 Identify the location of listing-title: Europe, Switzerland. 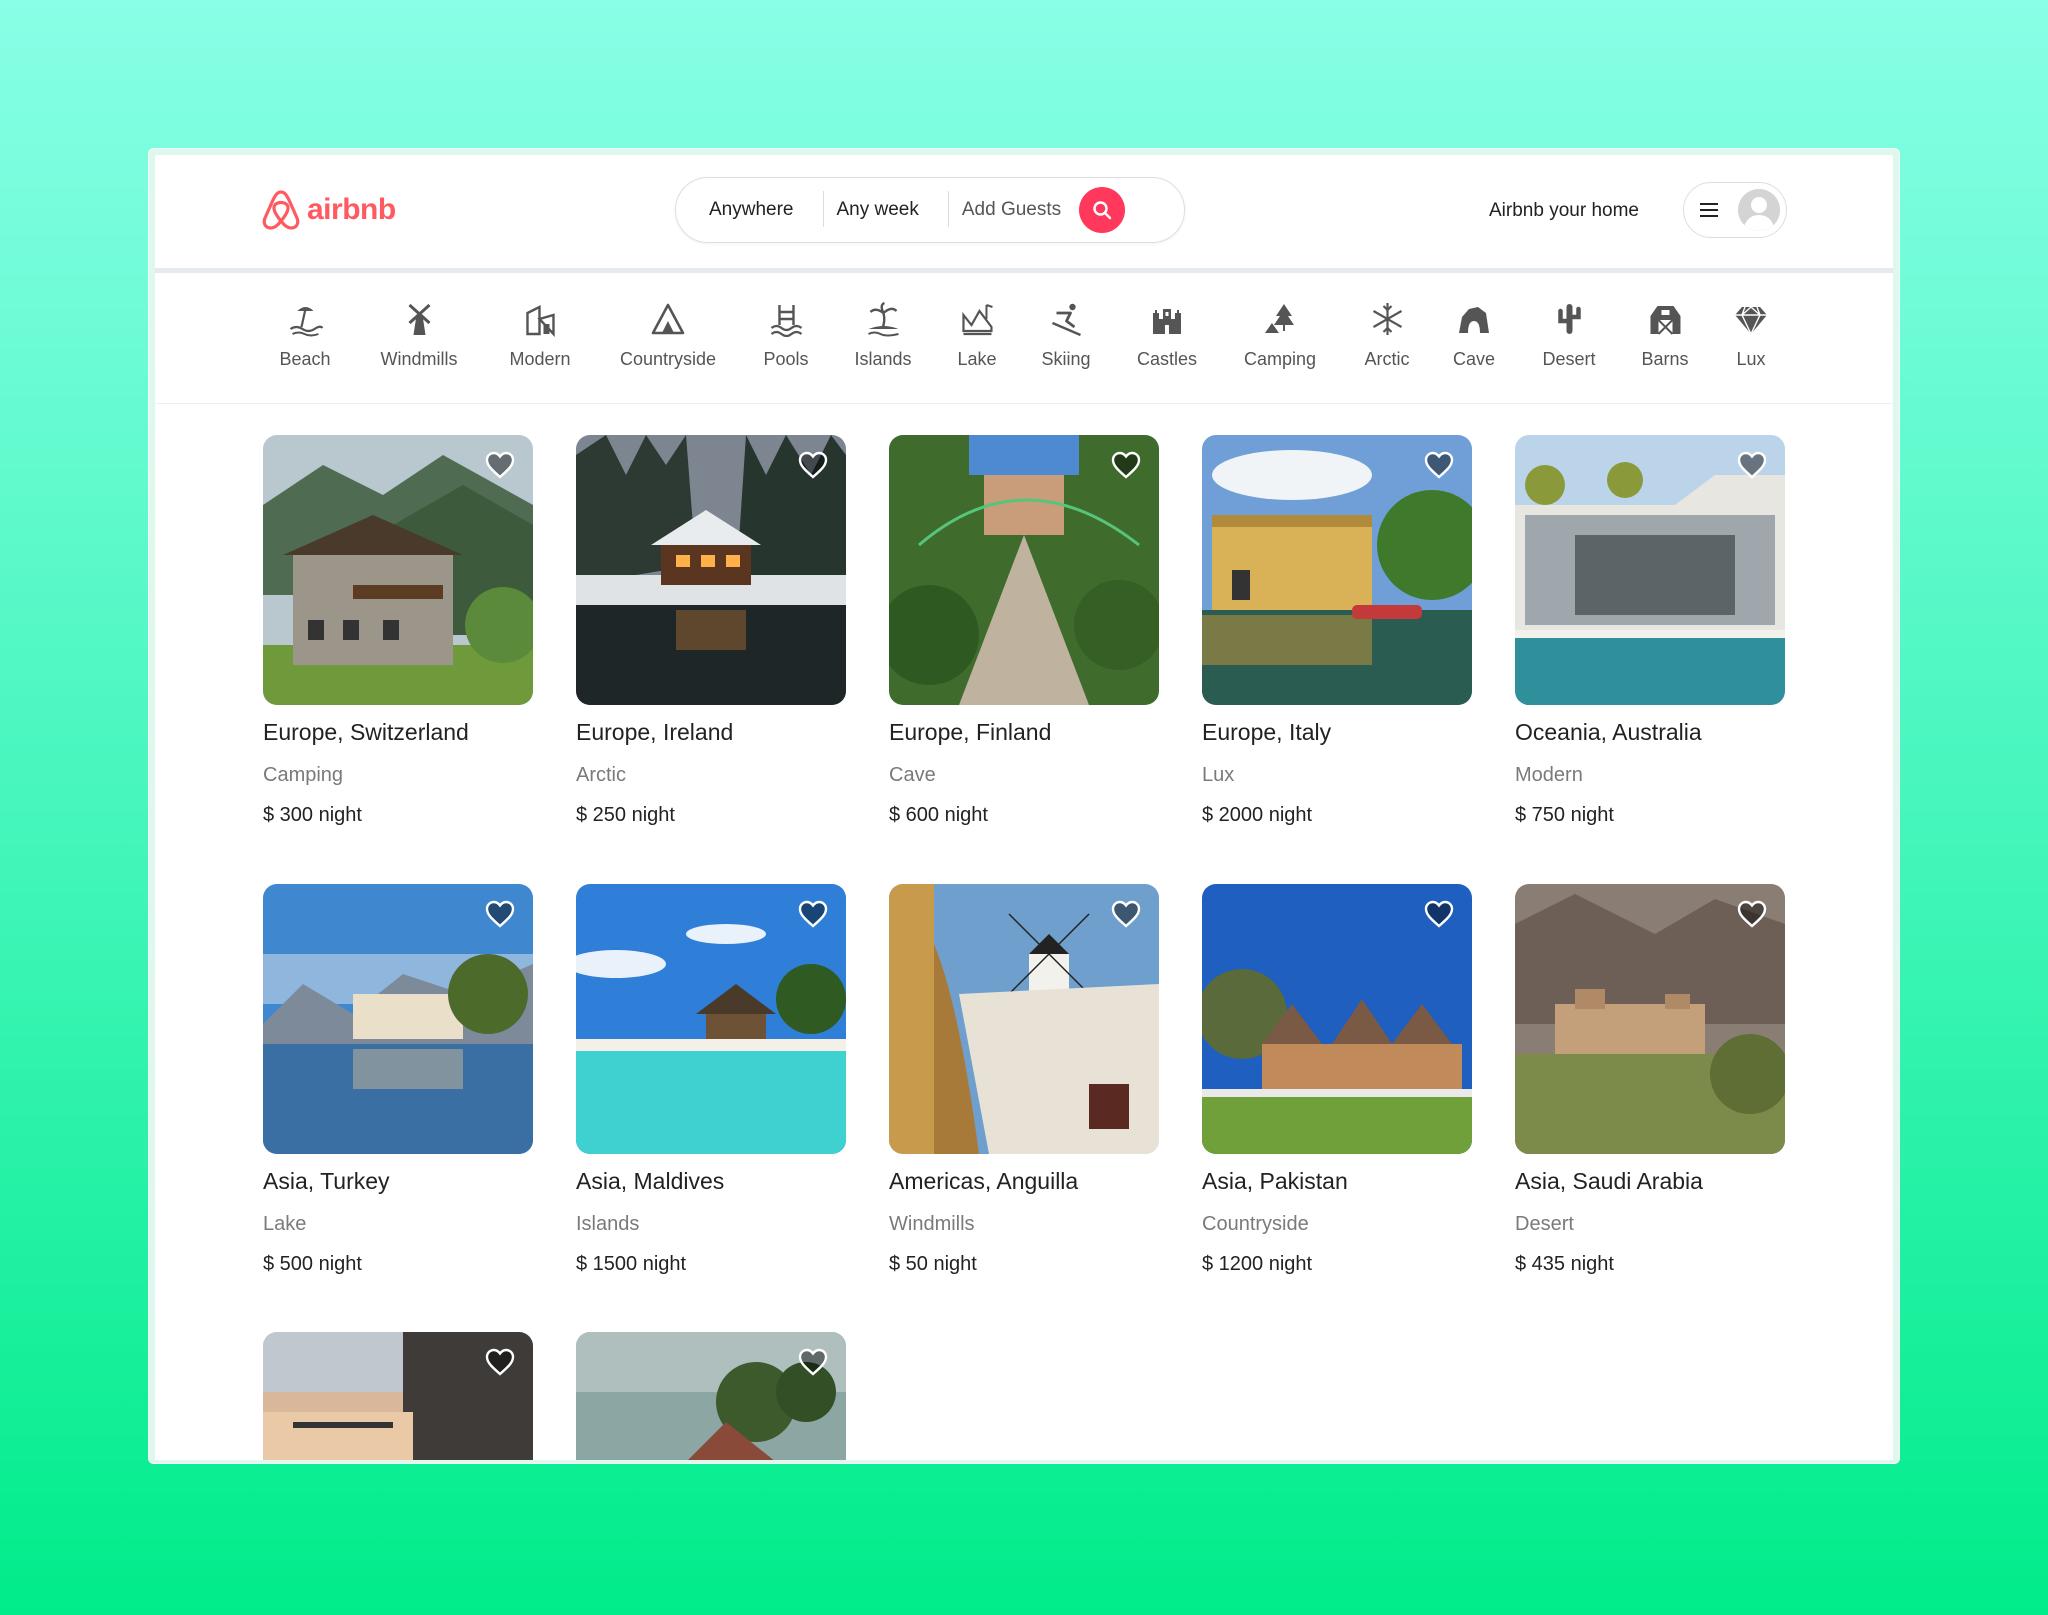
(366, 732).